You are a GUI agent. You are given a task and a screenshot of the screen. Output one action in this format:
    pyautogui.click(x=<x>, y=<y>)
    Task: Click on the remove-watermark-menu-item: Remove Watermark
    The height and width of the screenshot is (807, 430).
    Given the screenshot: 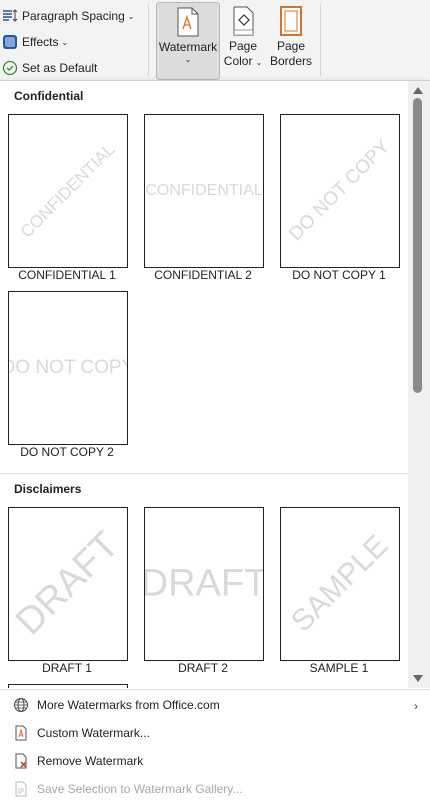 What is the action you would take?
    pyautogui.click(x=215, y=761)
    